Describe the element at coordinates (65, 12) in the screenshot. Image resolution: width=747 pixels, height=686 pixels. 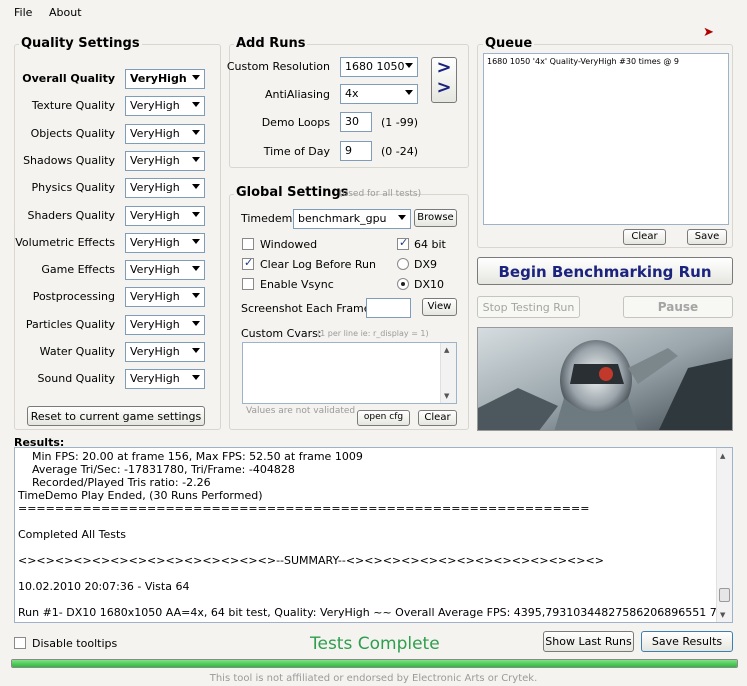
I see `about-menu: About` at that location.